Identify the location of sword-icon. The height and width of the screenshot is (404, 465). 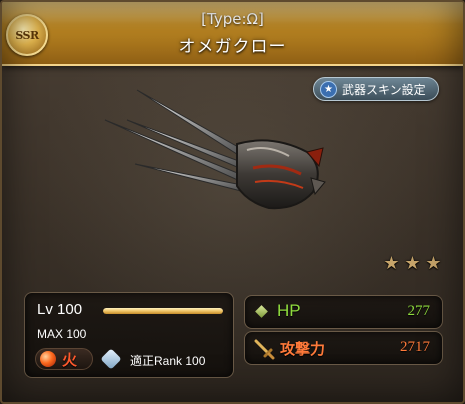
(264, 349).